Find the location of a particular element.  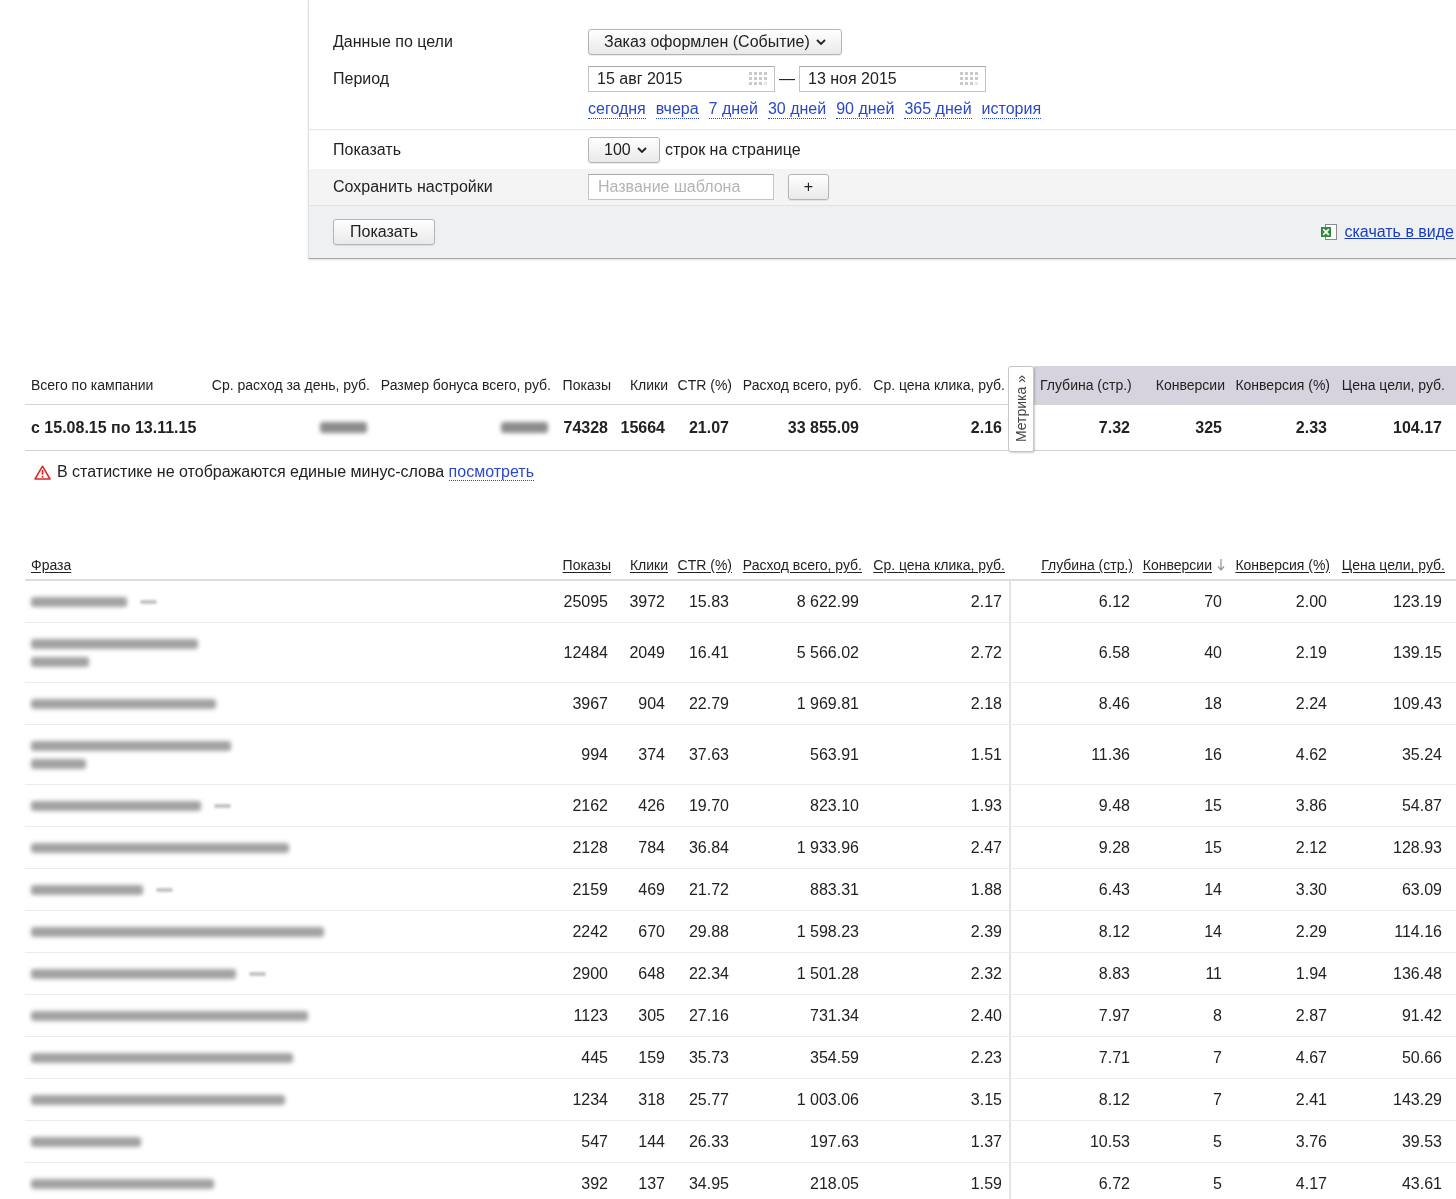

table-cell-text: 22.34 is located at coordinates (708, 974).